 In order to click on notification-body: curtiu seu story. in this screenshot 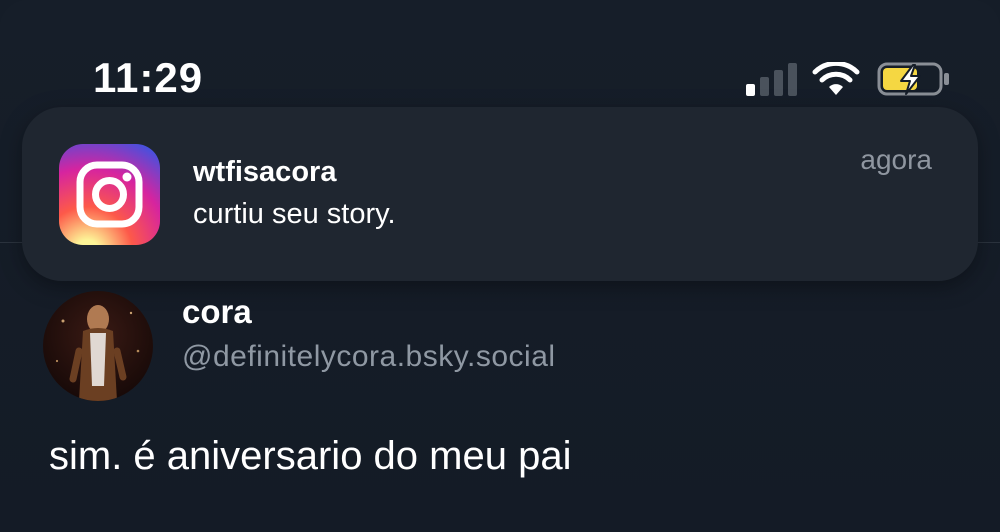, I will do `click(294, 214)`.